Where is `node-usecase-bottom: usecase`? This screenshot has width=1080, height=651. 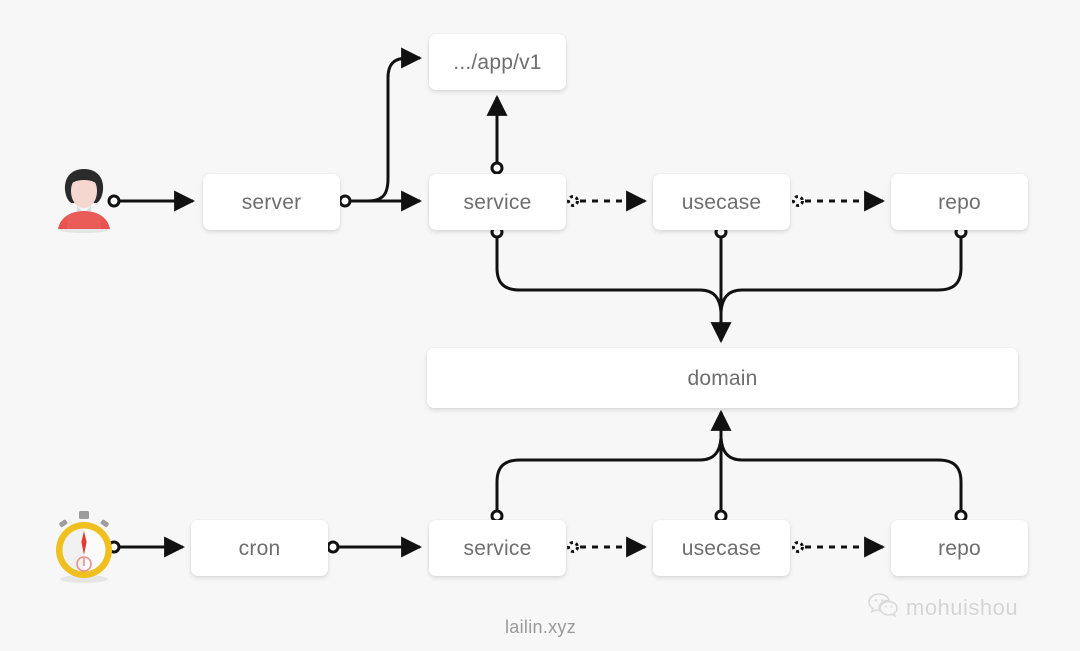 node-usecase-bottom: usecase is located at coordinates (721, 548).